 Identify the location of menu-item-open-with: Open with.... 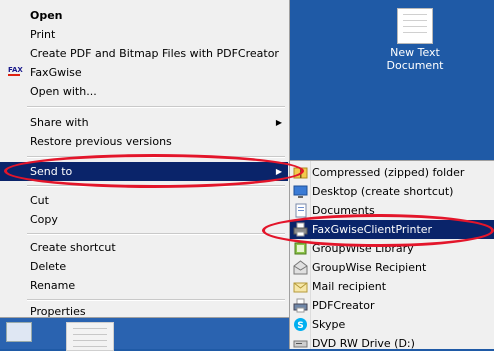
(144, 91).